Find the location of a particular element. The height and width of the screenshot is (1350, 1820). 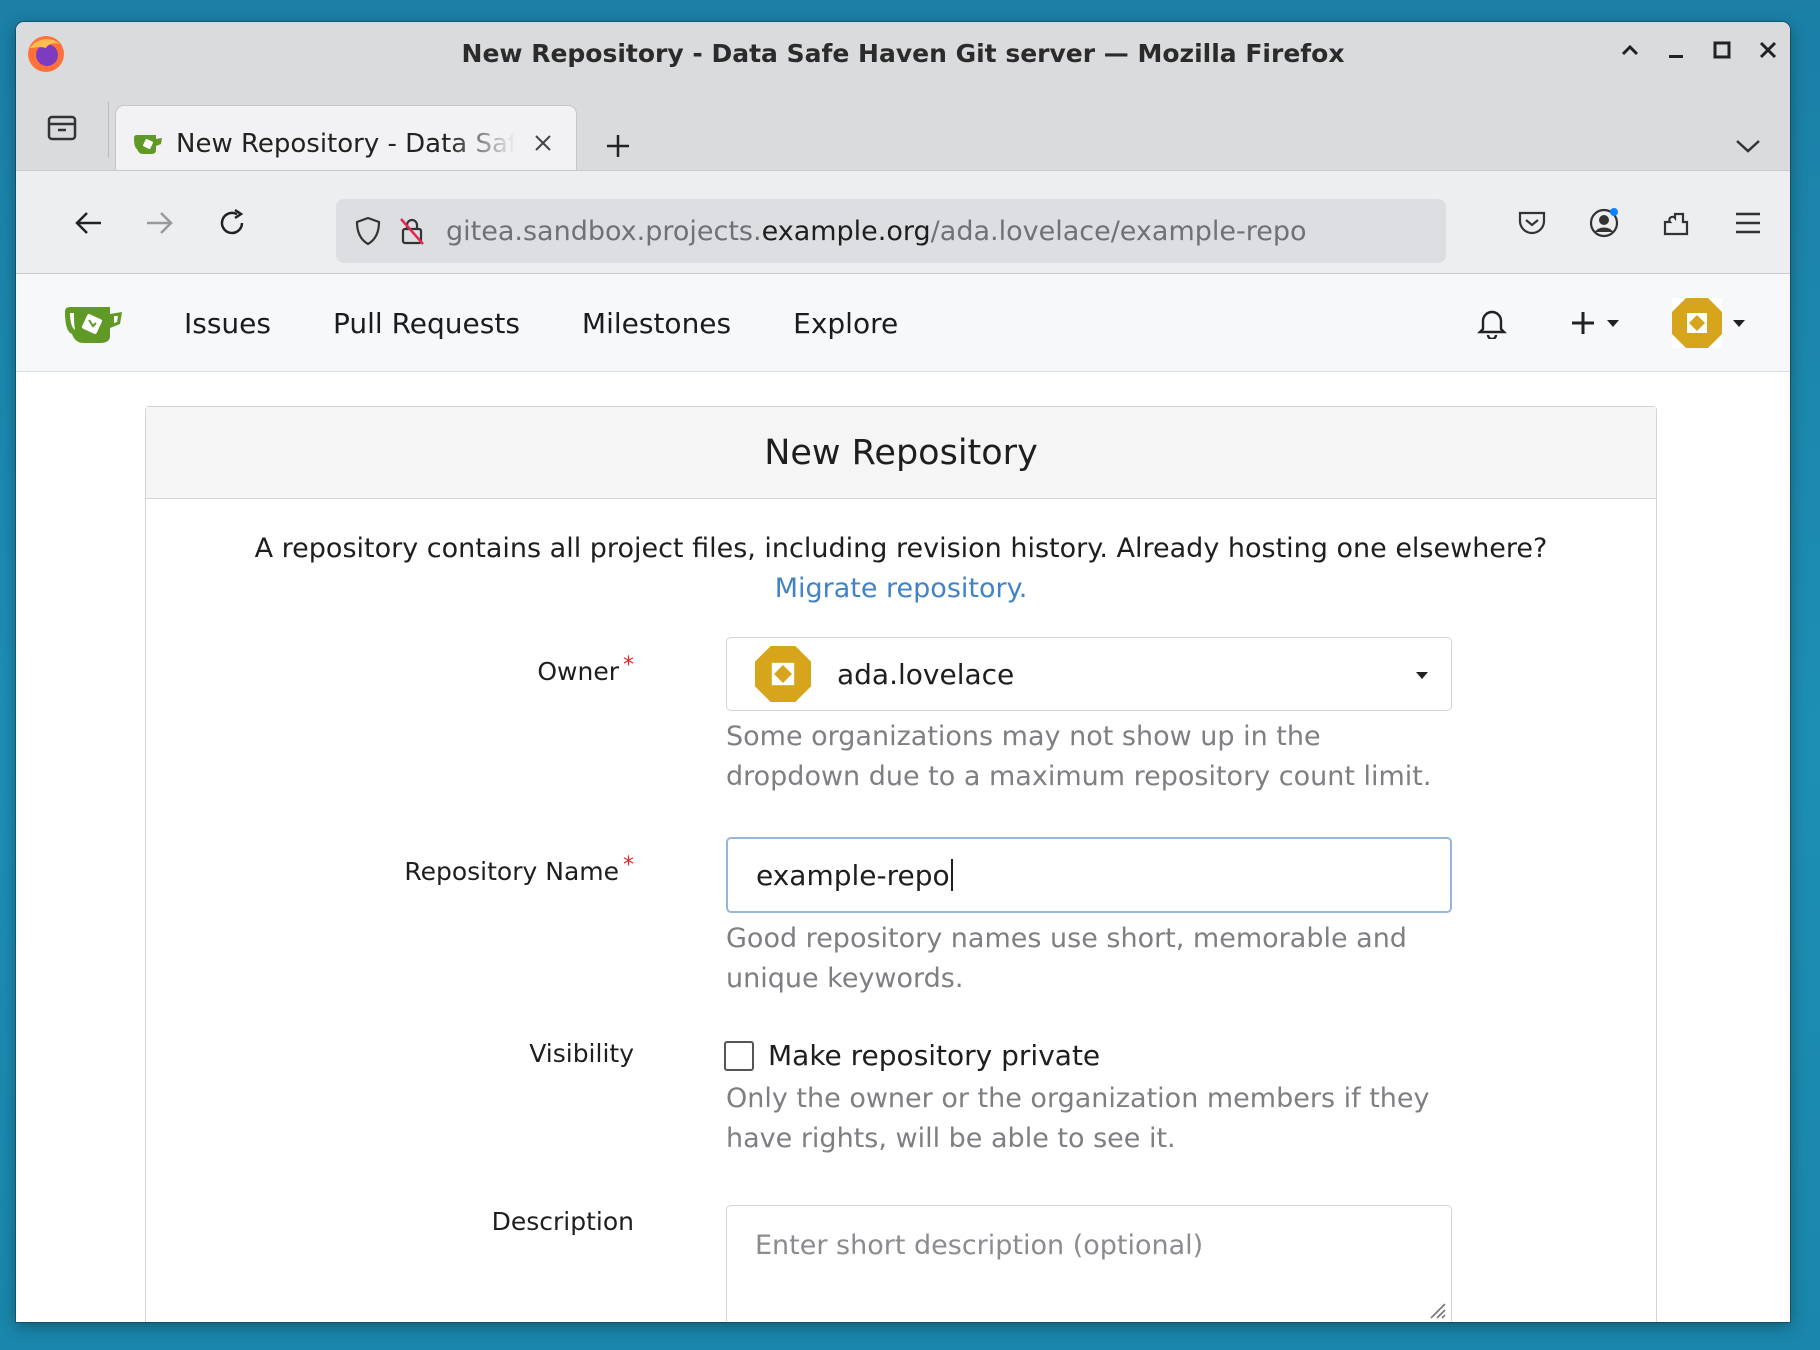

gitea-nav-links: Issues Pull Requests Milestones Explore is located at coordinates (541, 323).